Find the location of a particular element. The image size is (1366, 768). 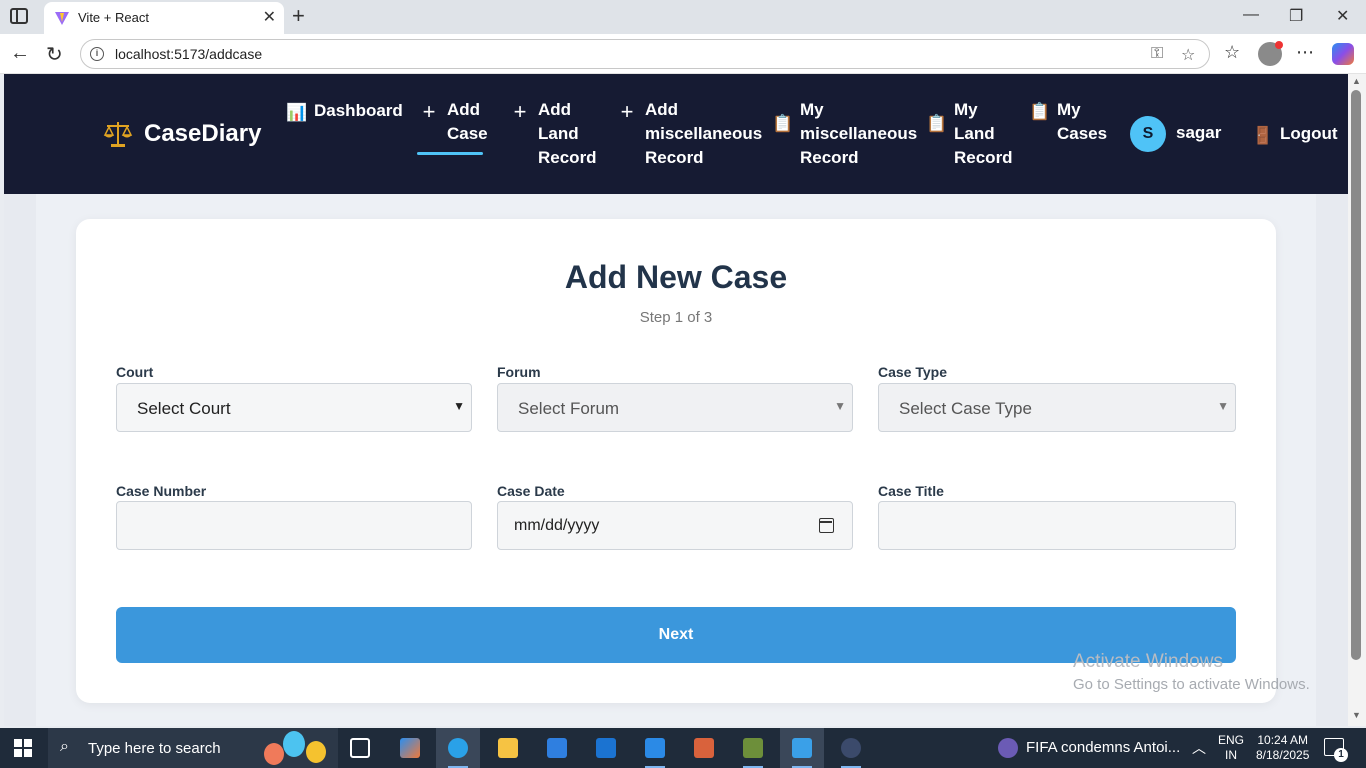

search-placeholder: Type here to search is located at coordinates (154, 748).